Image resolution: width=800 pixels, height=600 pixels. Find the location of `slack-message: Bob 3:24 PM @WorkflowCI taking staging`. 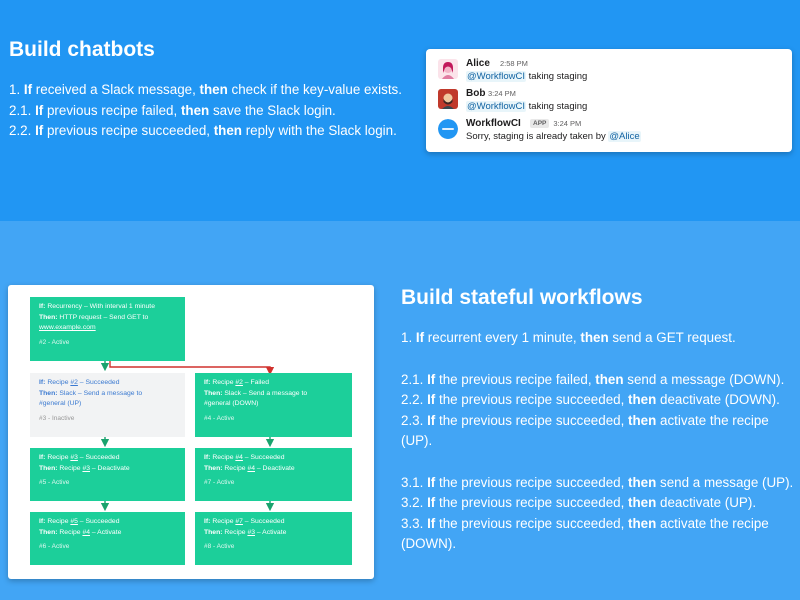

slack-message: Bob 3:24 PM @WorkflowCI taking staging is located at coordinates (608, 103).